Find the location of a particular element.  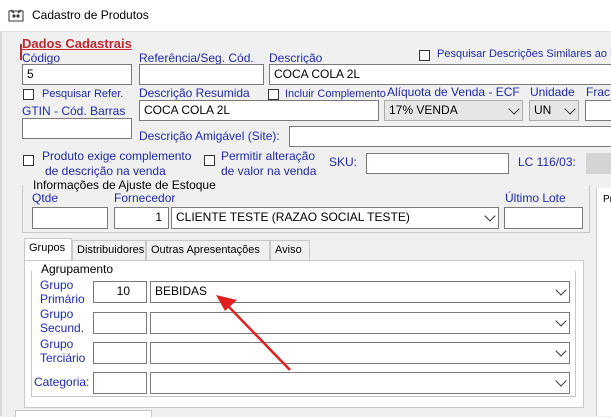

annotation-arrow is located at coordinates (253, 333).